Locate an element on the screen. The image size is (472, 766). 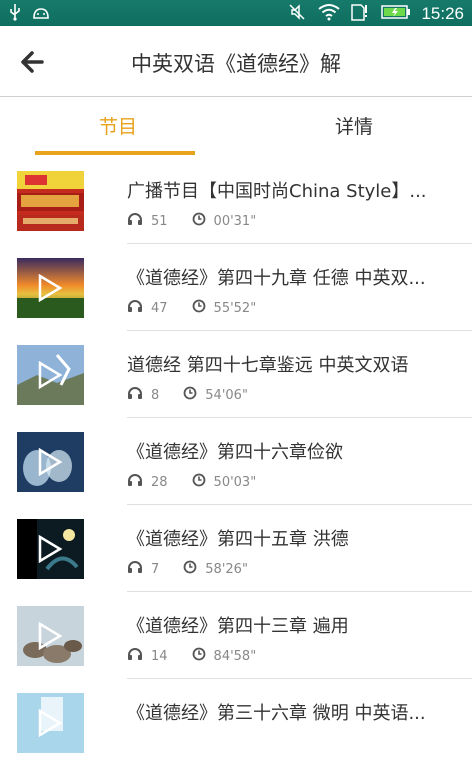
sim-icon is located at coordinates (361, 14).